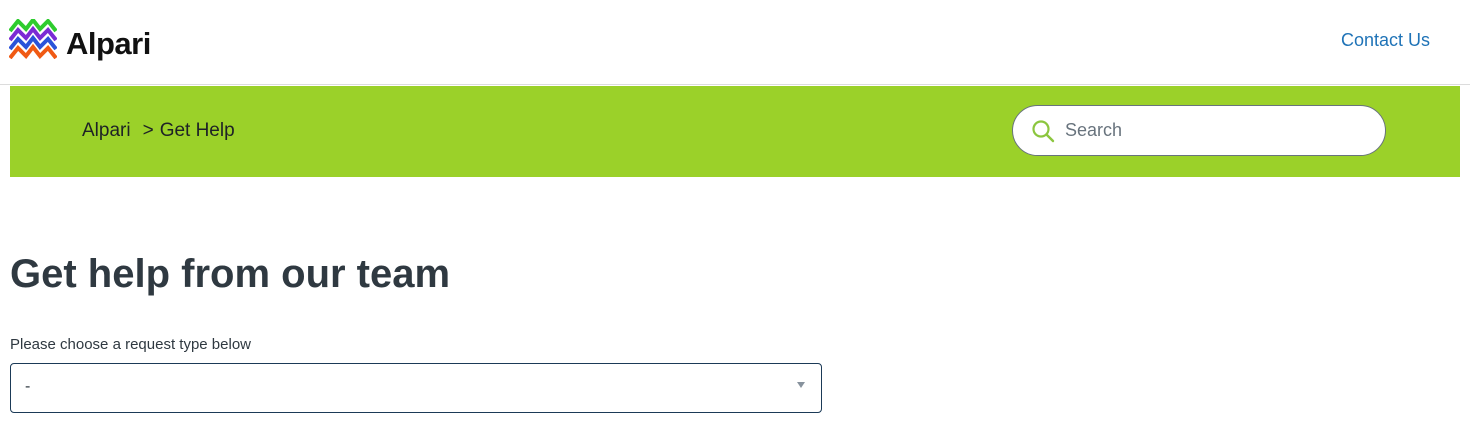  What do you see at coordinates (230, 274) in the screenshot?
I see `page-title: Get help from our team` at bounding box center [230, 274].